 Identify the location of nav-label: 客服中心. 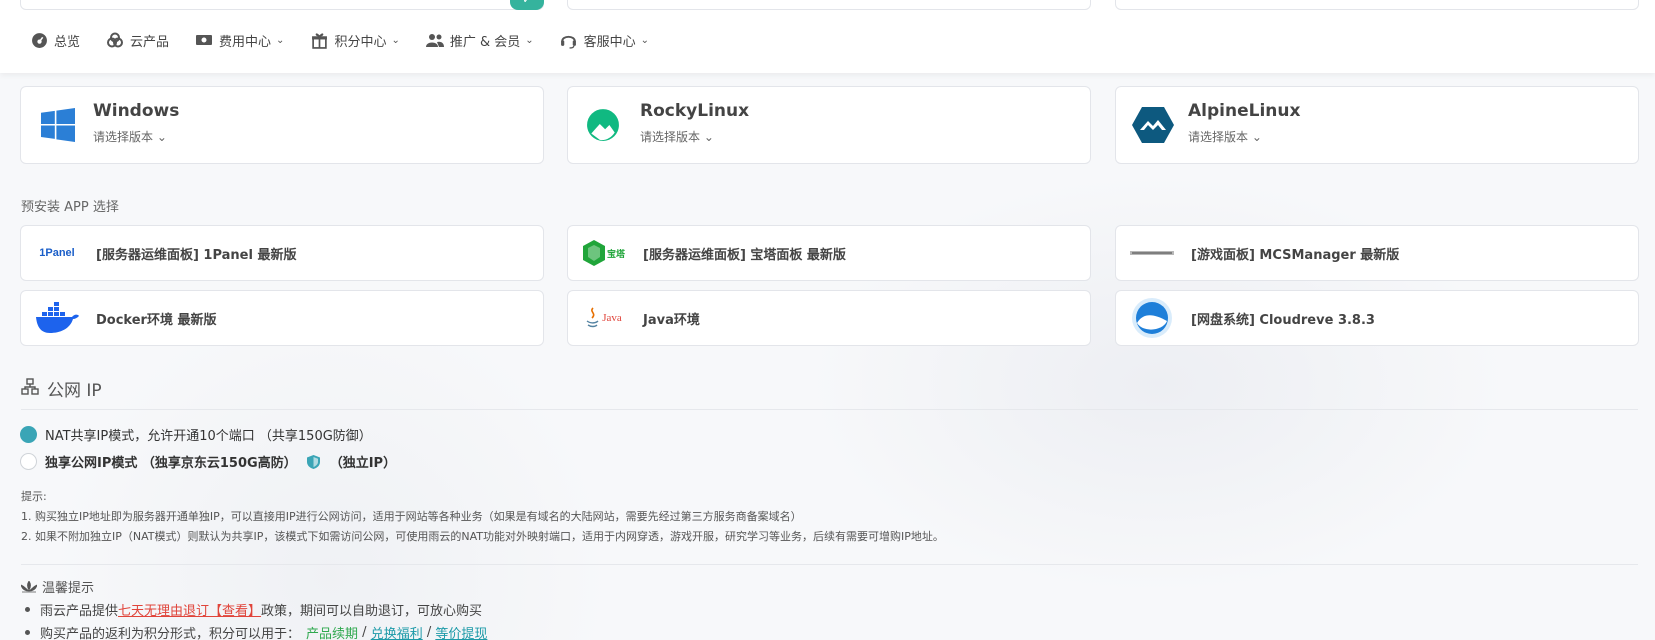
(609, 42).